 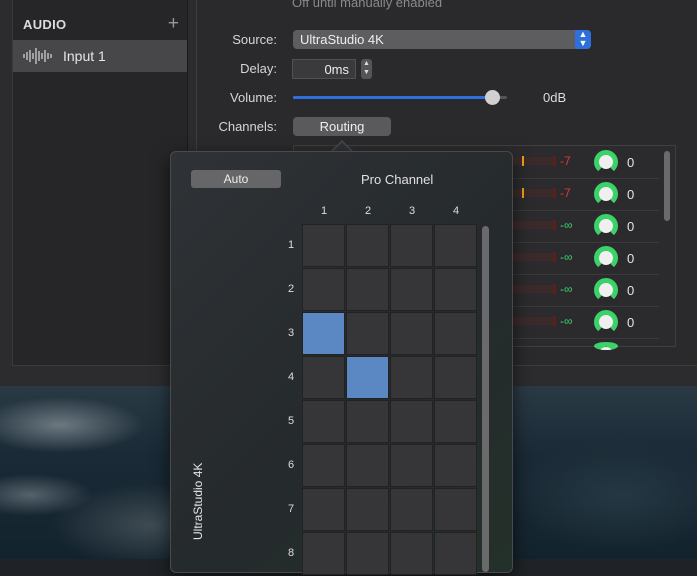 What do you see at coordinates (291, 465) in the screenshot?
I see `matrix-row-label: 6` at bounding box center [291, 465].